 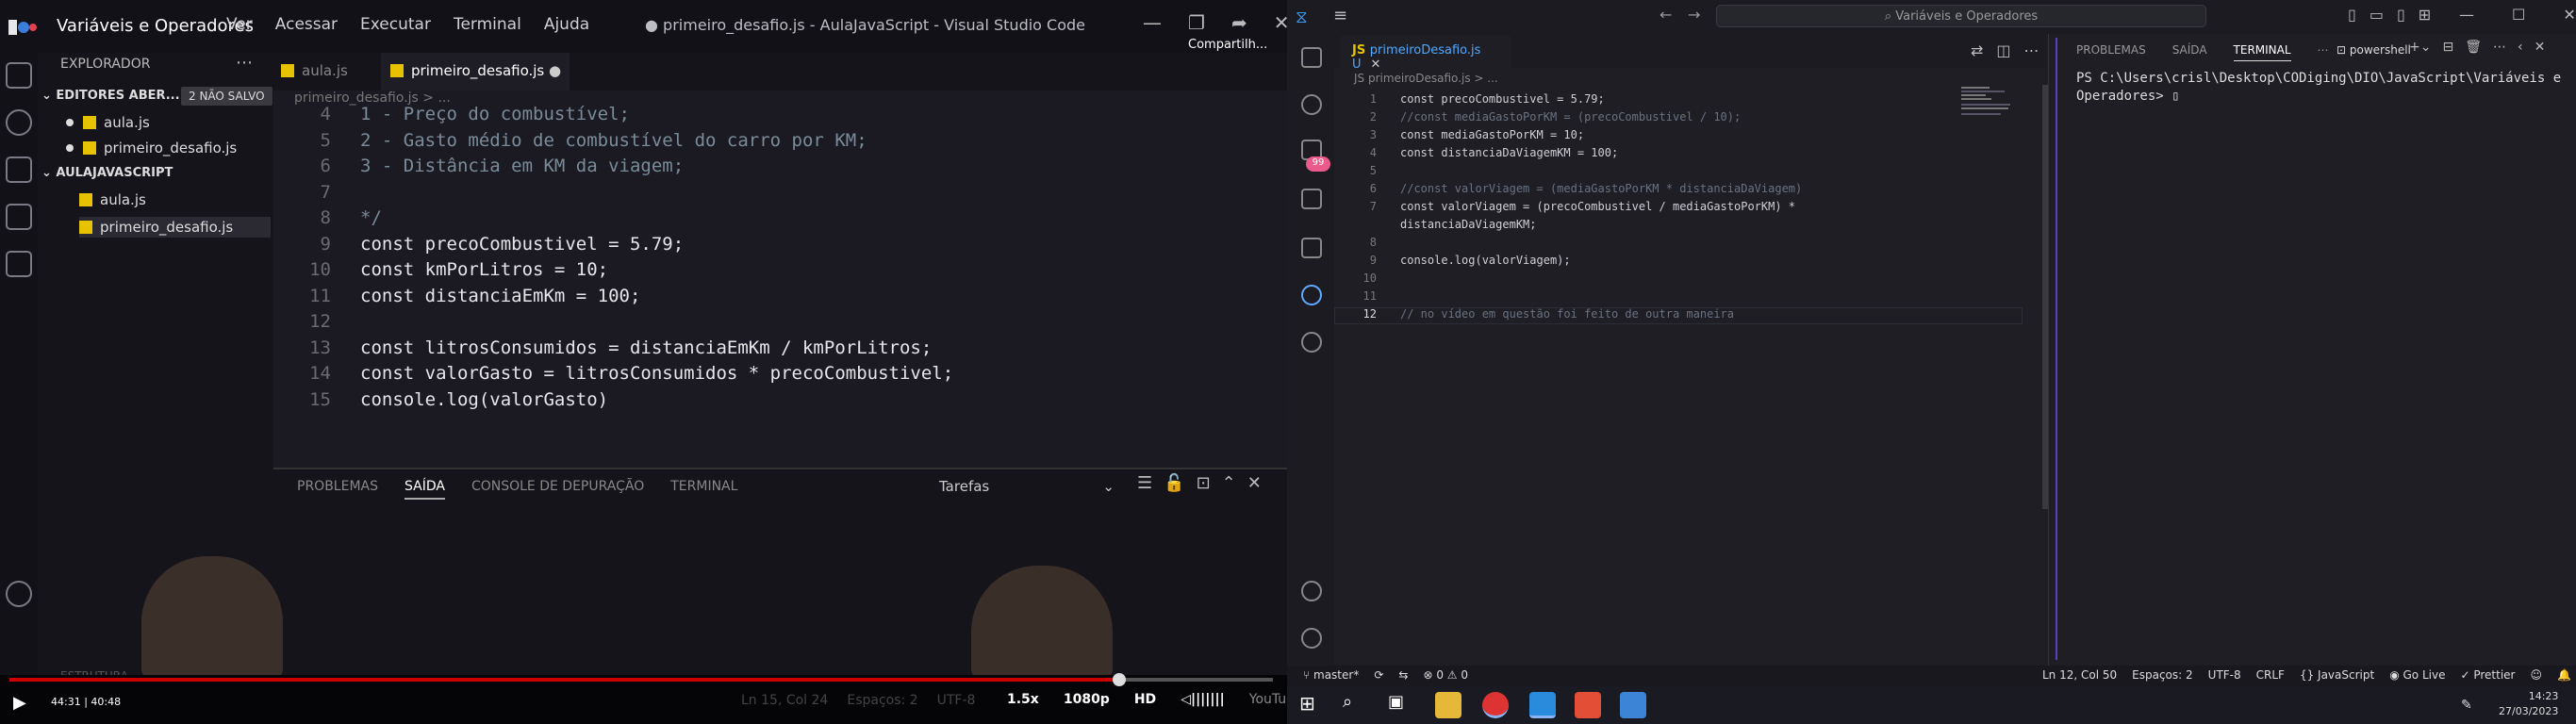 I want to click on language-mode: {} JavaScript, so click(x=2337, y=675).